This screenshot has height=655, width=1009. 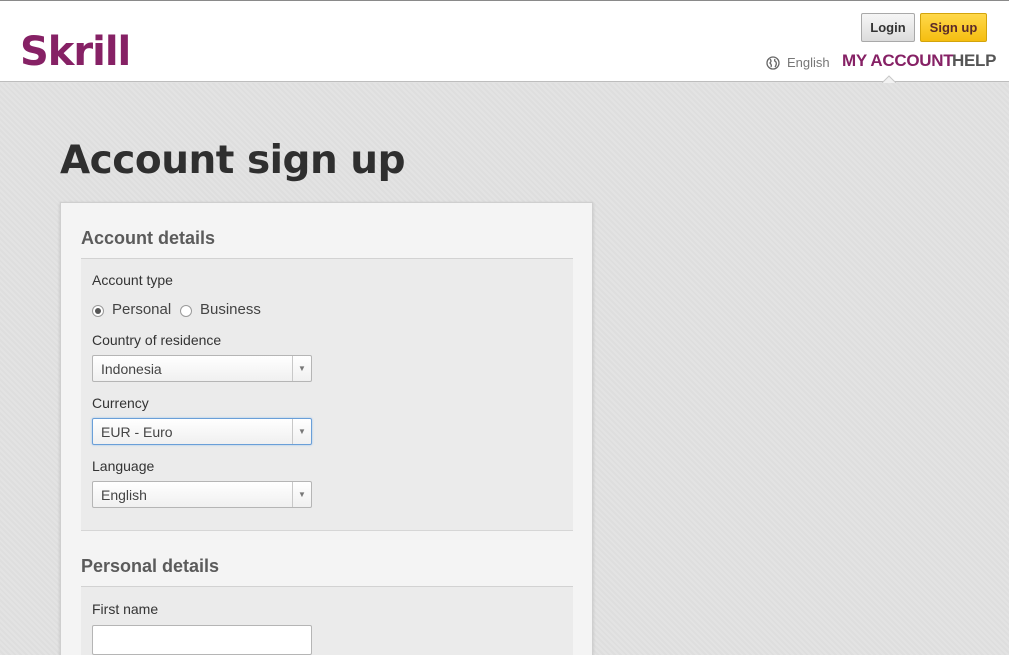 I want to click on nav-help: HELP, so click(x=974, y=61).